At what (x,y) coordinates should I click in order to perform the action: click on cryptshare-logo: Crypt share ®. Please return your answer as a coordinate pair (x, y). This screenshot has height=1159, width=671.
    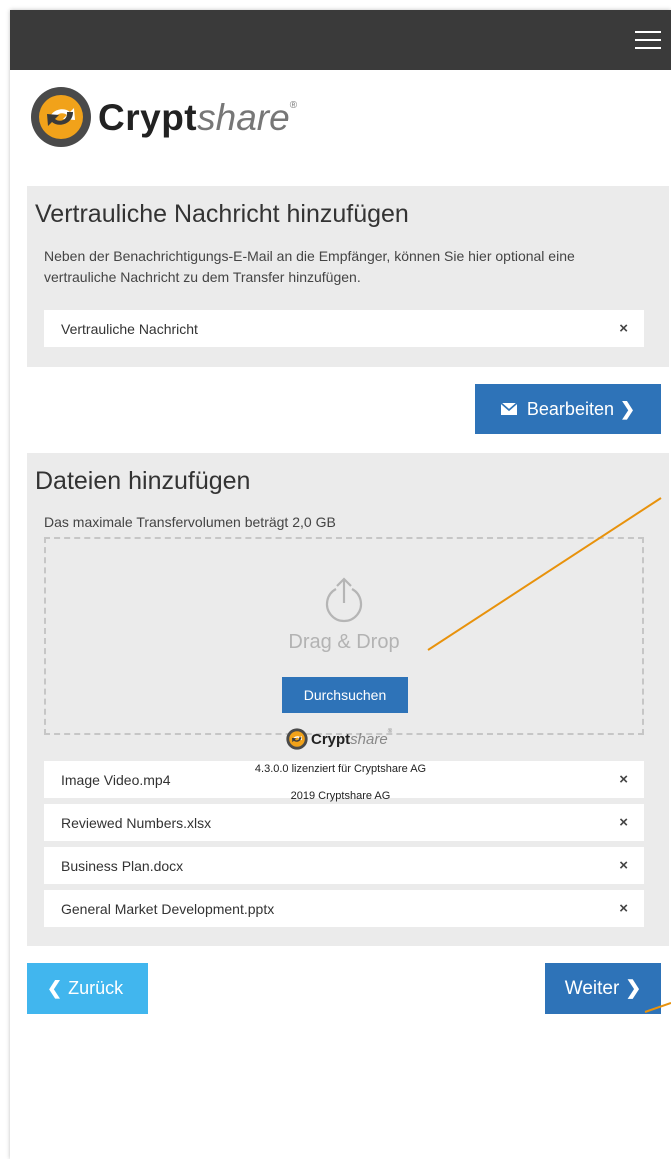
    Looking at the image, I should click on (163, 117).